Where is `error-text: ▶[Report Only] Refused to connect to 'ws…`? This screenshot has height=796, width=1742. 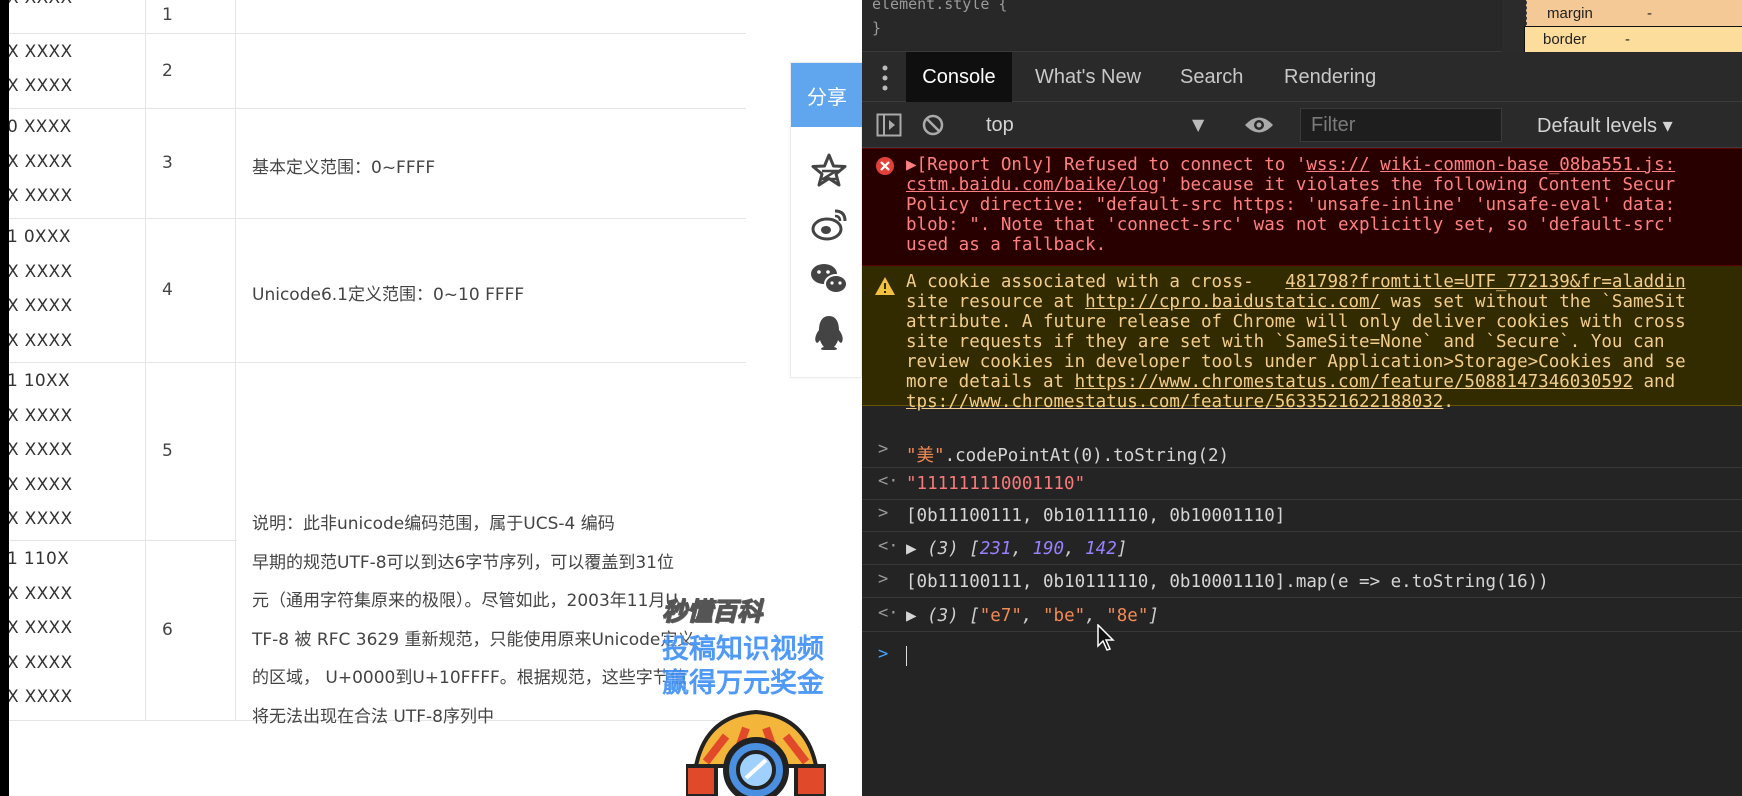 error-text: ▶[Report Only] Refused to connect to 'ws… is located at coordinates (1290, 205).